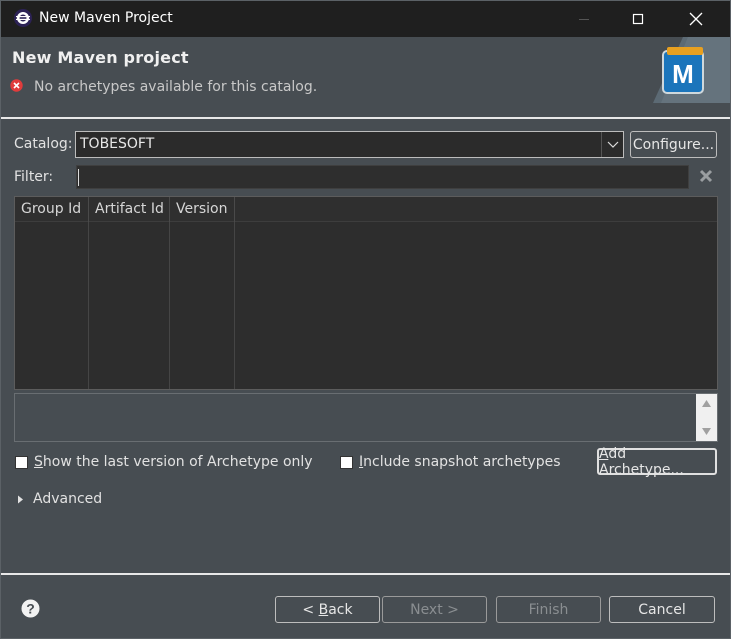 This screenshot has width=731, height=639. I want to click on chevron-right-icon, so click(20, 499).